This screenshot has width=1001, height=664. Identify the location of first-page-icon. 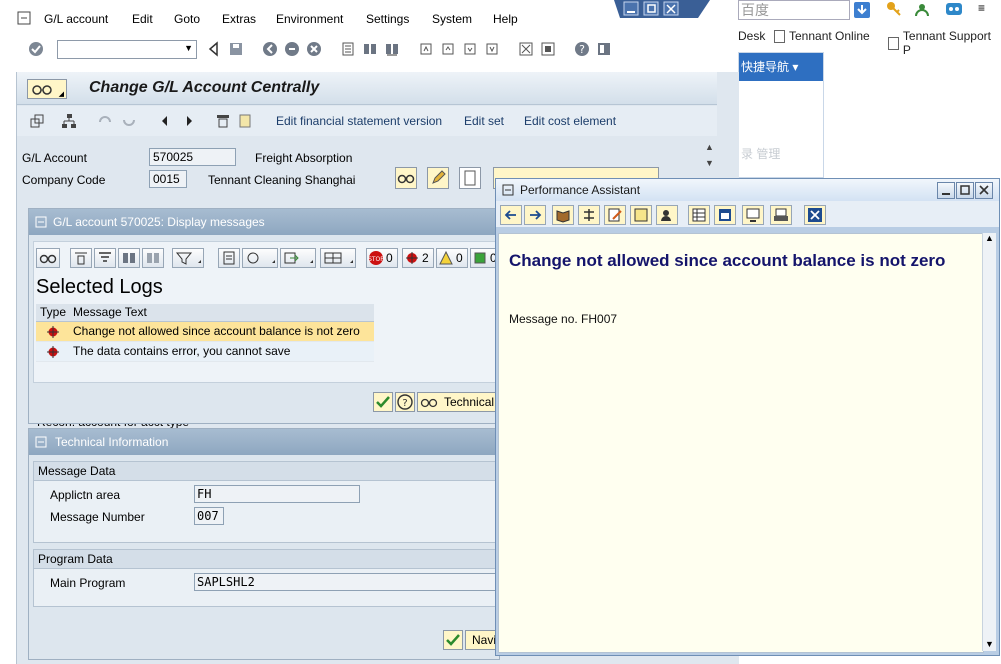
(426, 49).